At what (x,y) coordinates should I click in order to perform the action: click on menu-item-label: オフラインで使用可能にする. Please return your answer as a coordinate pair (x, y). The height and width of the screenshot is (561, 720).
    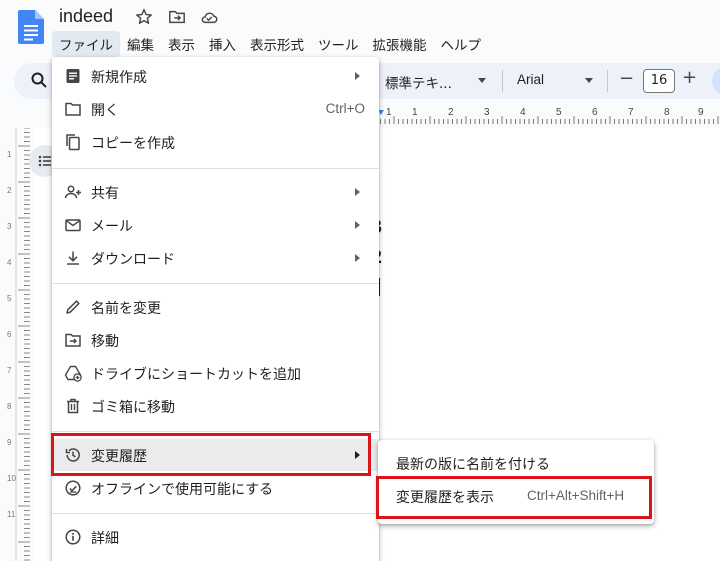
    Looking at the image, I should click on (182, 490).